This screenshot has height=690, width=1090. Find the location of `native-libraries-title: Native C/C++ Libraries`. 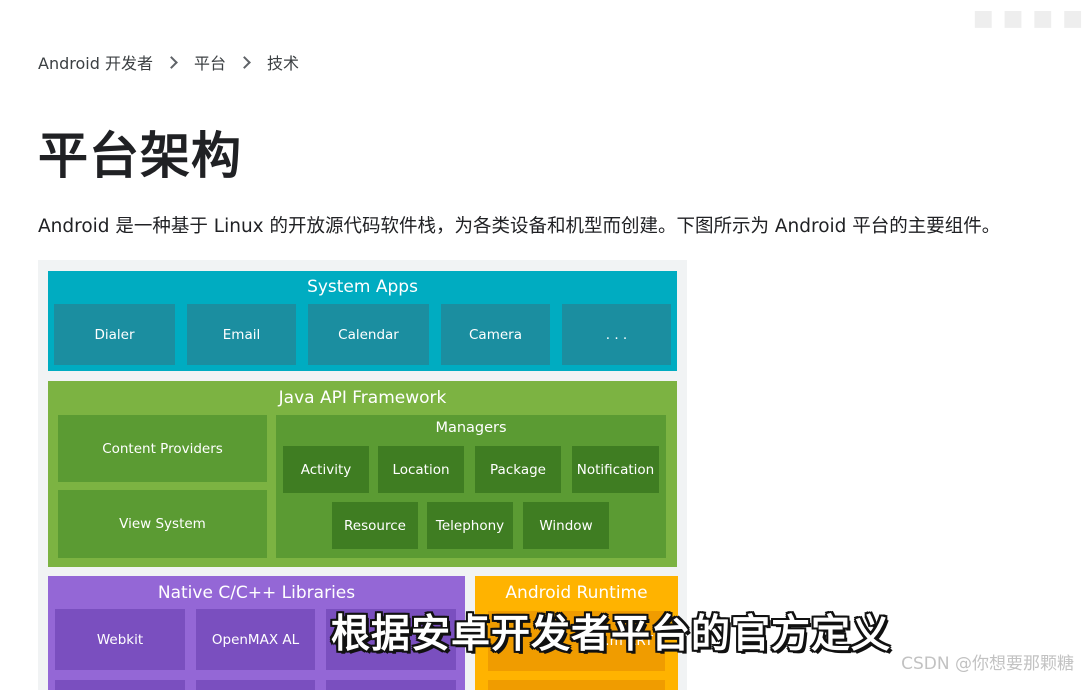

native-libraries-title: Native C/C++ Libraries is located at coordinates (256, 593).